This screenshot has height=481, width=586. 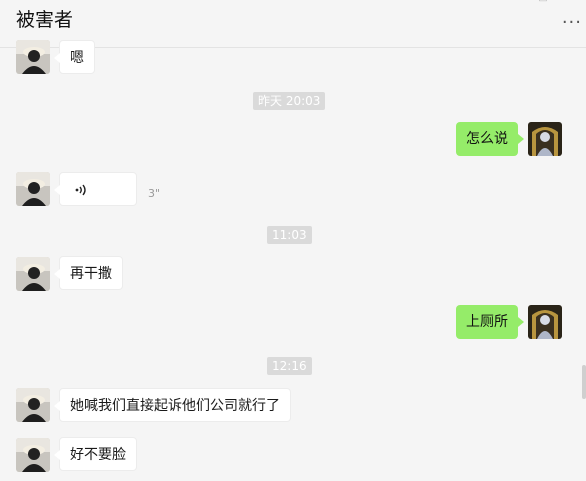 I want to click on voice-wave-icon, so click(x=80, y=190).